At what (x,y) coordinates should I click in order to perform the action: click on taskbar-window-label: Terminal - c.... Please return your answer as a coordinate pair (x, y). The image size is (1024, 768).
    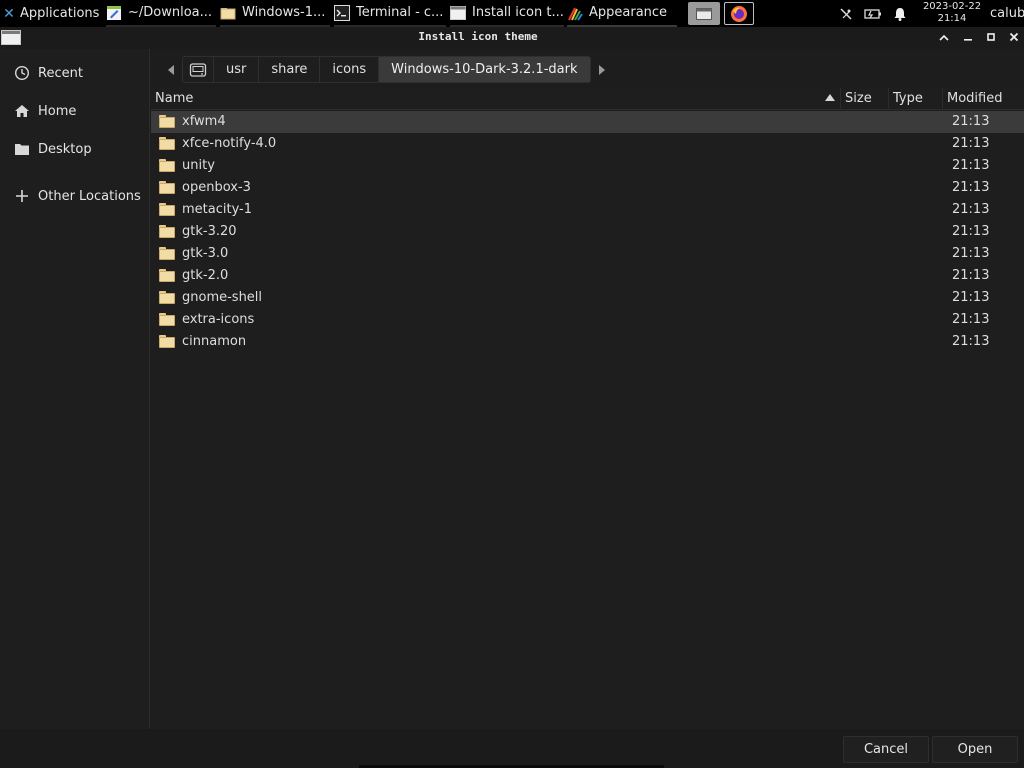
    Looking at the image, I should click on (400, 12).